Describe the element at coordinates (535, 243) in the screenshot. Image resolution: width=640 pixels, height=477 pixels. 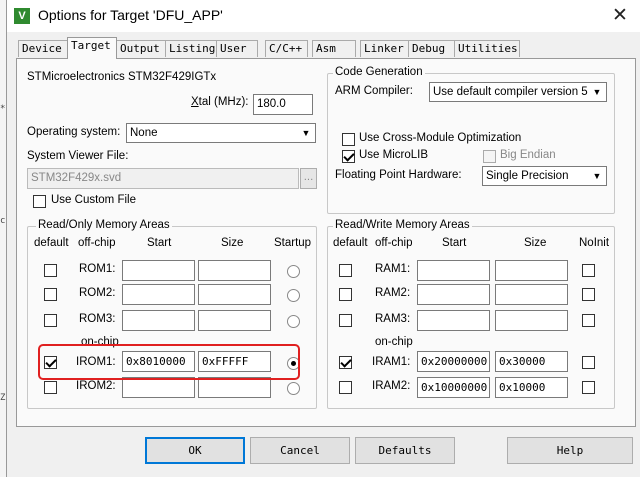
I see `ram-header-size: Size` at that location.